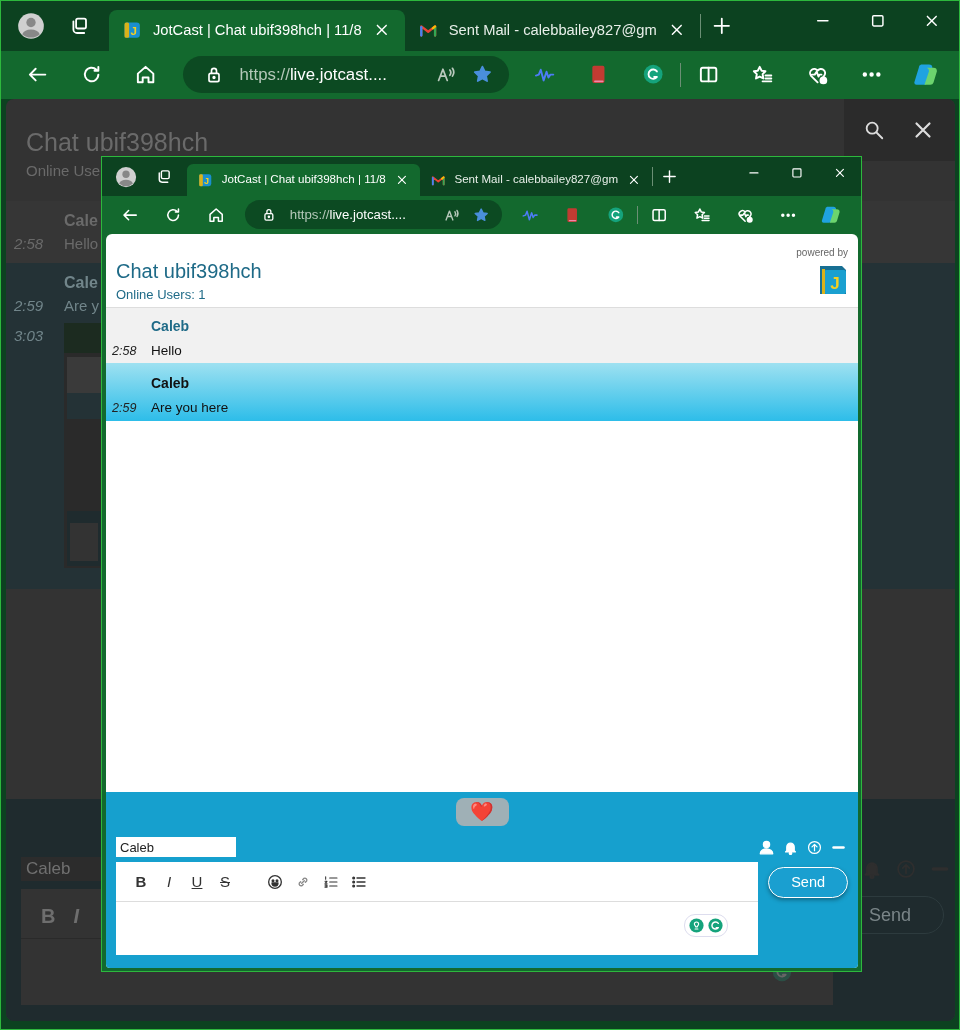 This screenshot has height=1030, width=960. I want to click on message-row: Caleb 2:58 Hello, so click(482, 335).